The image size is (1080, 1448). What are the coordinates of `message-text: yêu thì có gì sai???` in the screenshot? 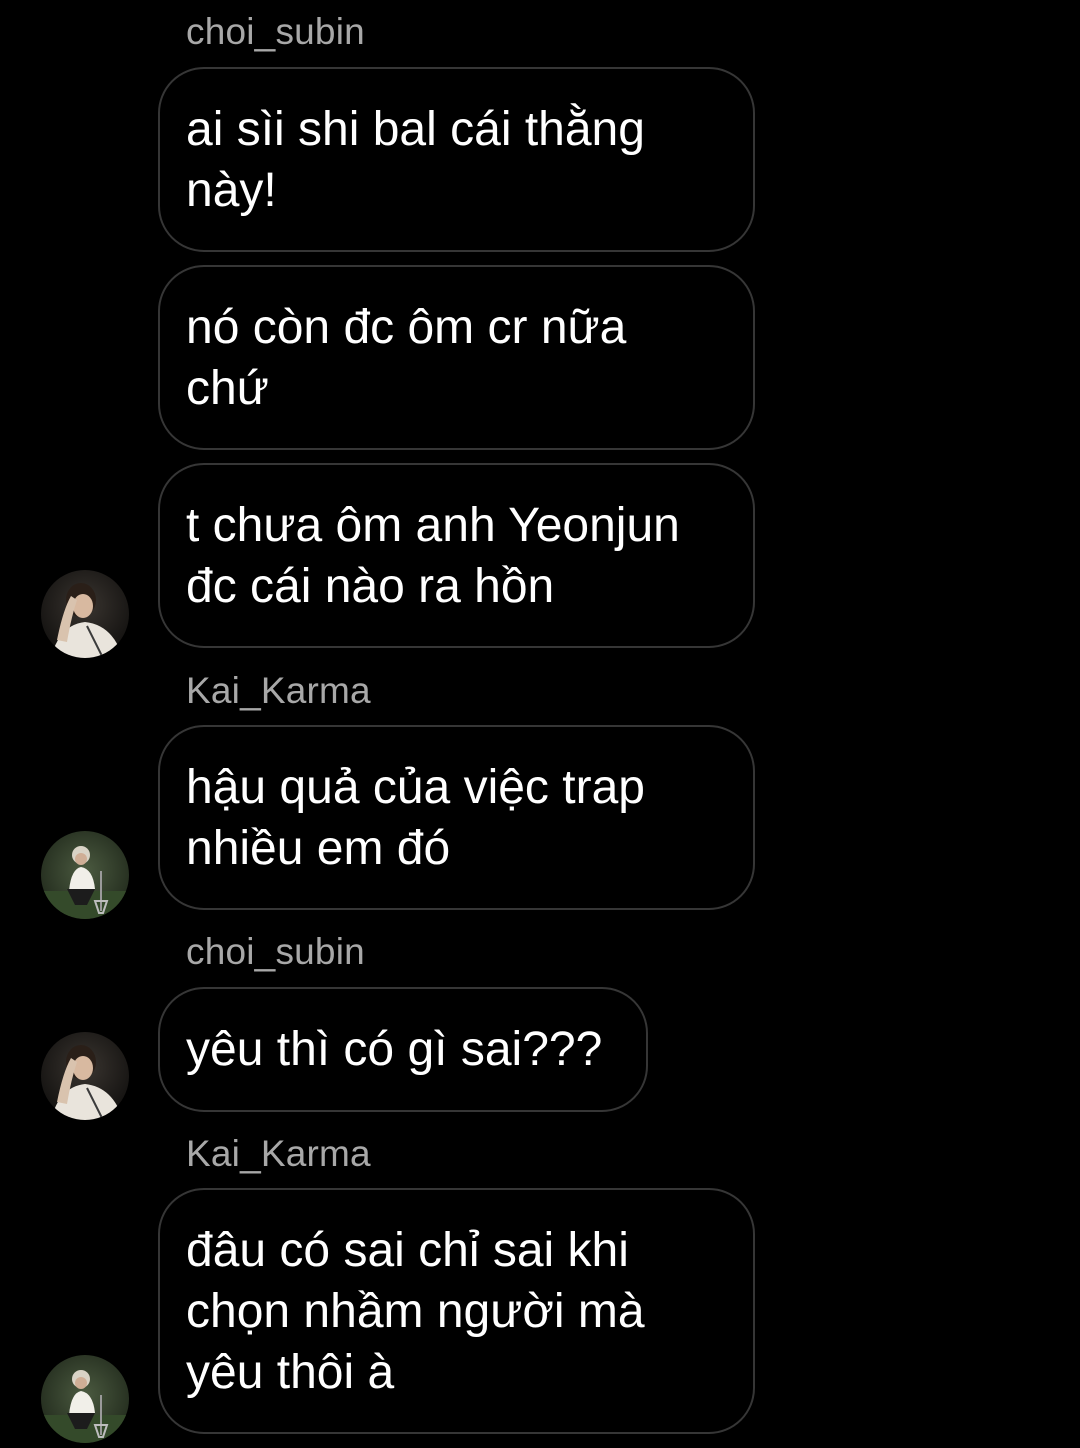 It's located at (394, 1049).